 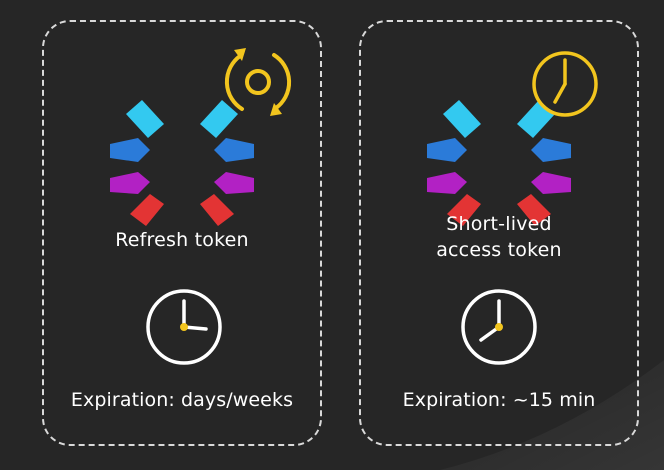 What do you see at coordinates (182, 400) in the screenshot?
I see `refresh-token-expiration: Expiration: days/weeks` at bounding box center [182, 400].